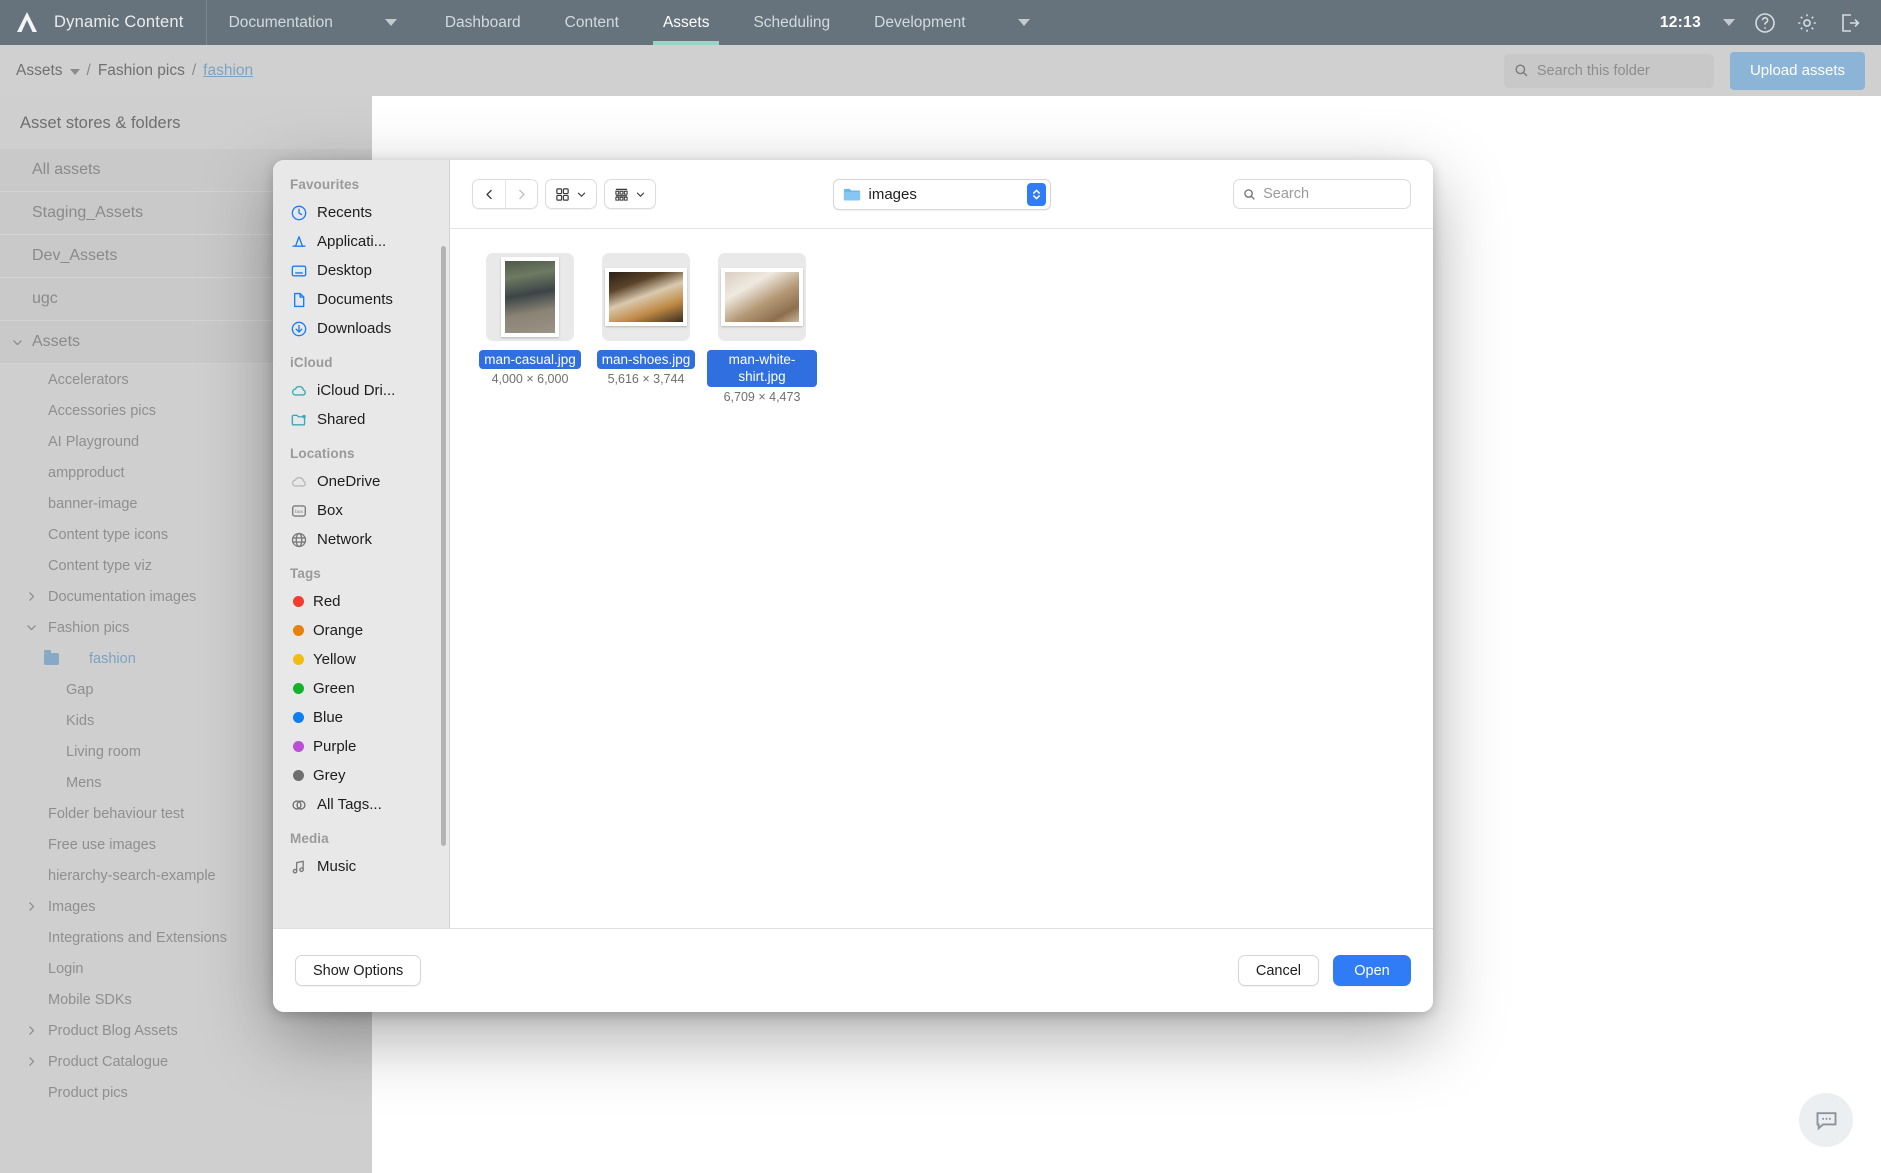  What do you see at coordinates (361, 419) in the screenshot?
I see `dialog-sidebar-item: Shared` at bounding box center [361, 419].